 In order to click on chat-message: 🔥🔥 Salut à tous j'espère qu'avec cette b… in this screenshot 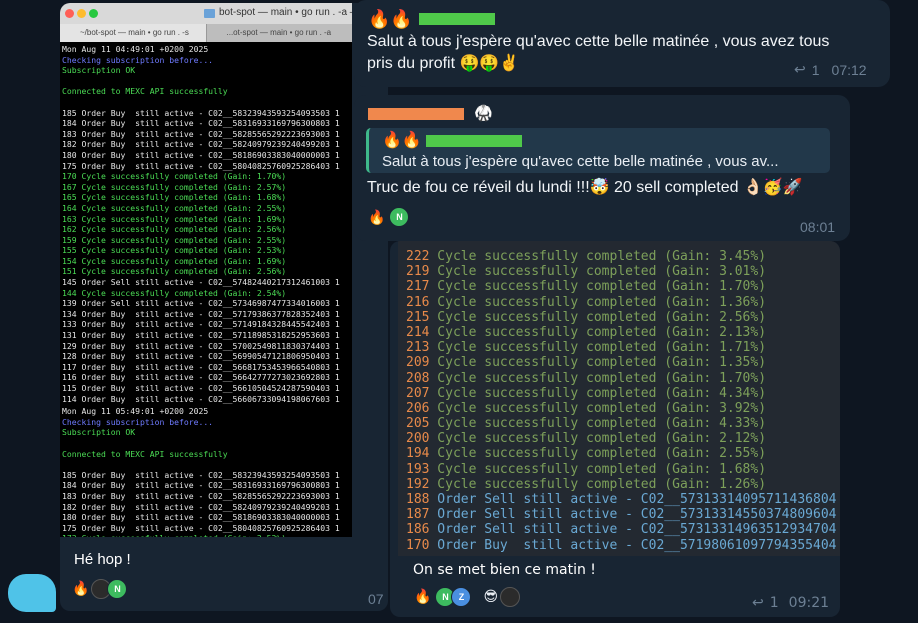, I will do `click(622, 43)`.